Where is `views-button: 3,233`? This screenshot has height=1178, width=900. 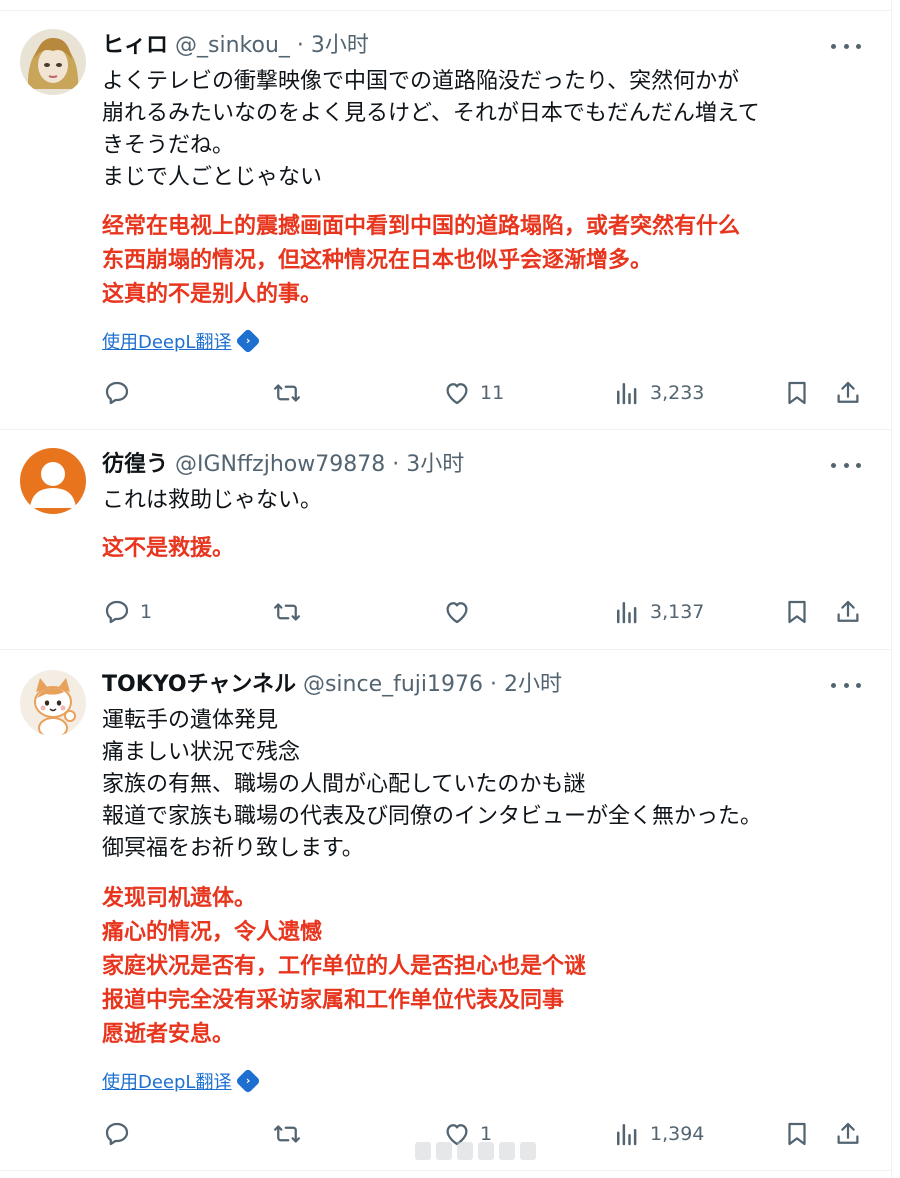
views-button: 3,233 is located at coordinates (658, 393).